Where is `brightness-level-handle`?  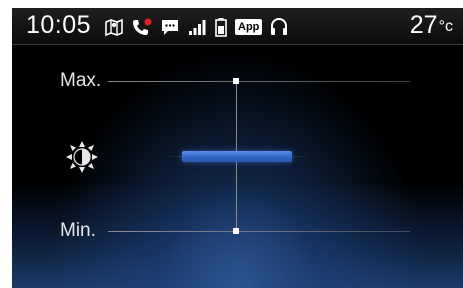 brightness-level-handle is located at coordinates (237, 156).